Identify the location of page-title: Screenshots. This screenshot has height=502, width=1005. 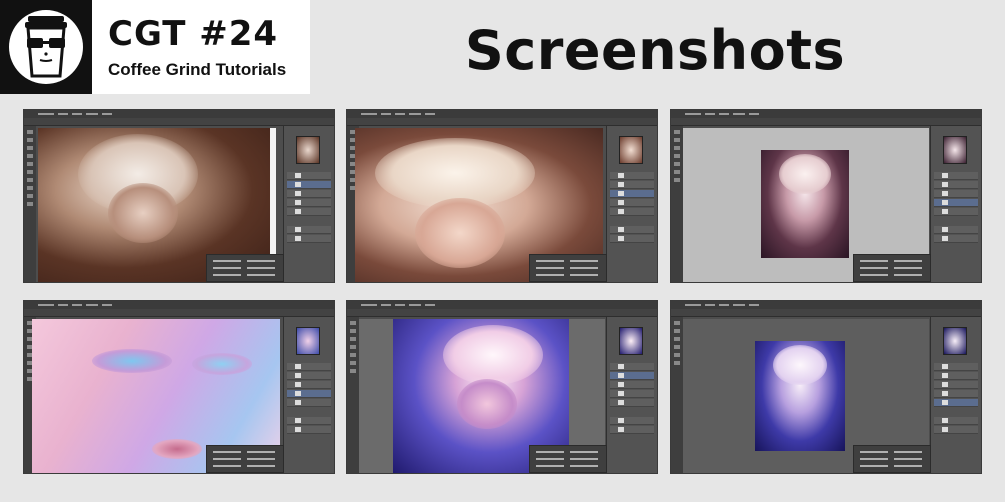
(655, 50).